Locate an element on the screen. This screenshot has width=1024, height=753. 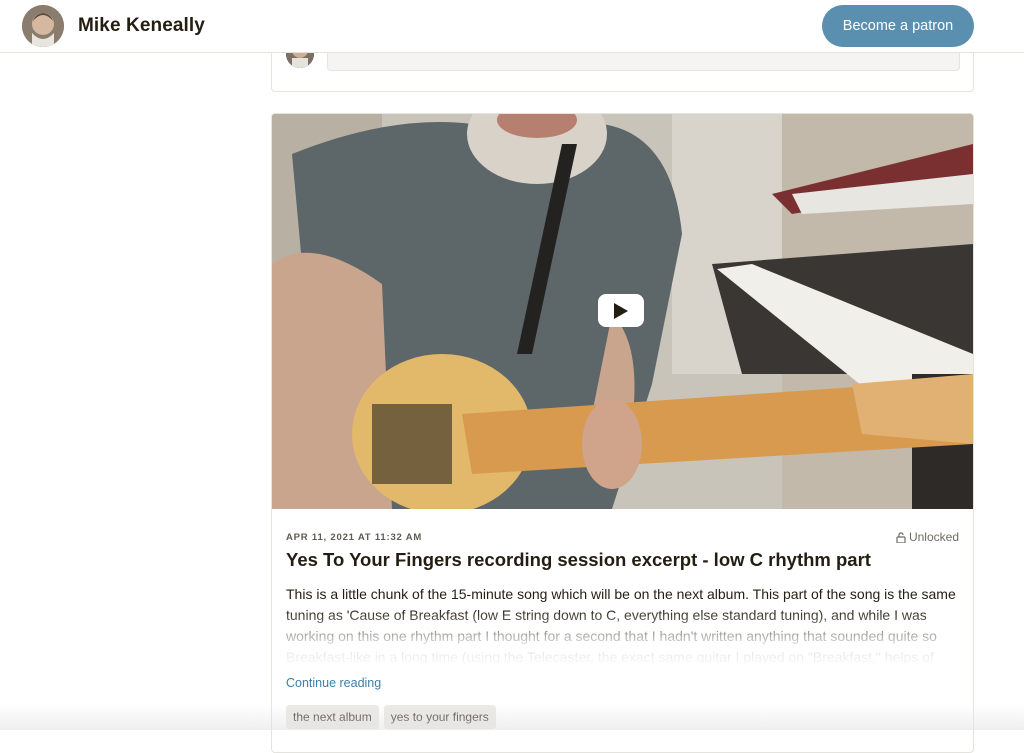
creator-name: Mike Keneally is located at coordinates (141, 26).